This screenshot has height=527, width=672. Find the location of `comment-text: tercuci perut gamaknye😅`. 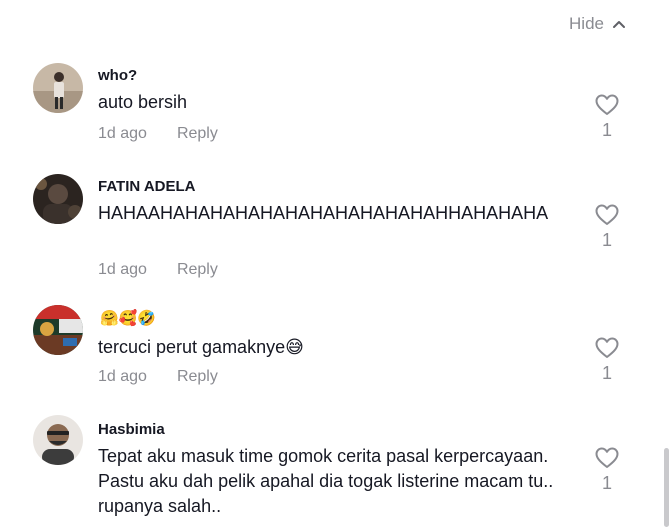

comment-text: tercuci perut gamaknye😅 is located at coordinates (201, 347).